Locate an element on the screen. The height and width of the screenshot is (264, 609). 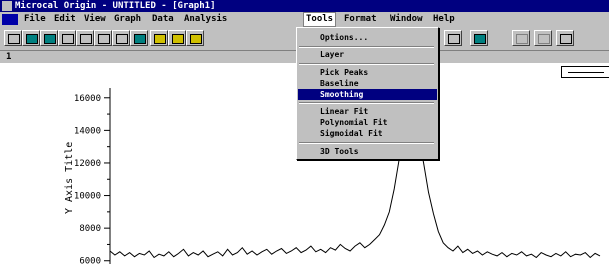
y-tick-label: 6000 is located at coordinates (90, 260).